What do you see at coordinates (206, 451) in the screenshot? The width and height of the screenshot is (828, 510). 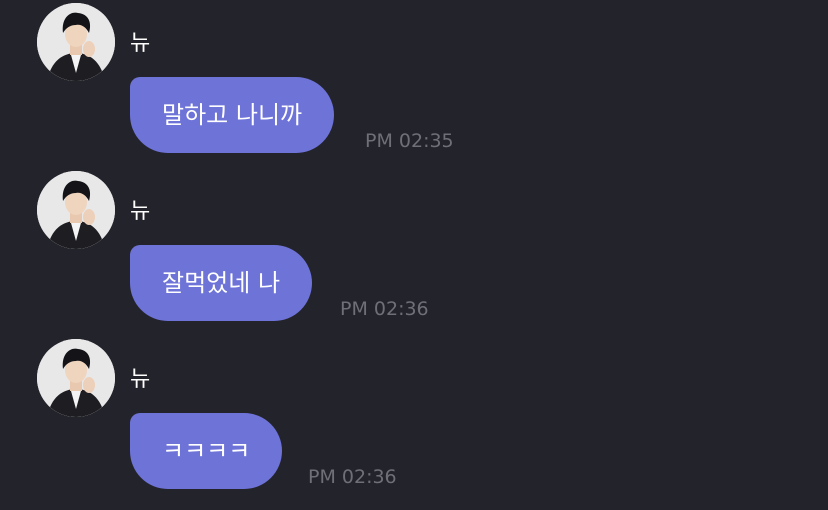 I see `message-bubble: ㅋㅋㅋㅋ` at bounding box center [206, 451].